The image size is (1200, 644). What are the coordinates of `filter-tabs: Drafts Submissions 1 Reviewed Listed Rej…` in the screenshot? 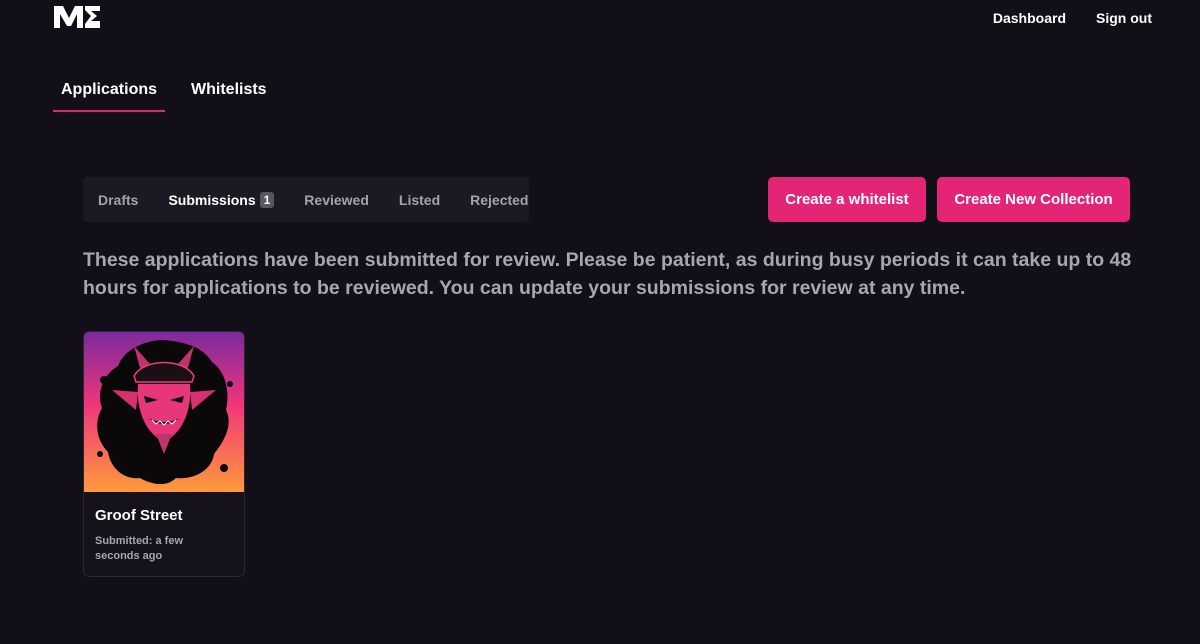 It's located at (306, 199).